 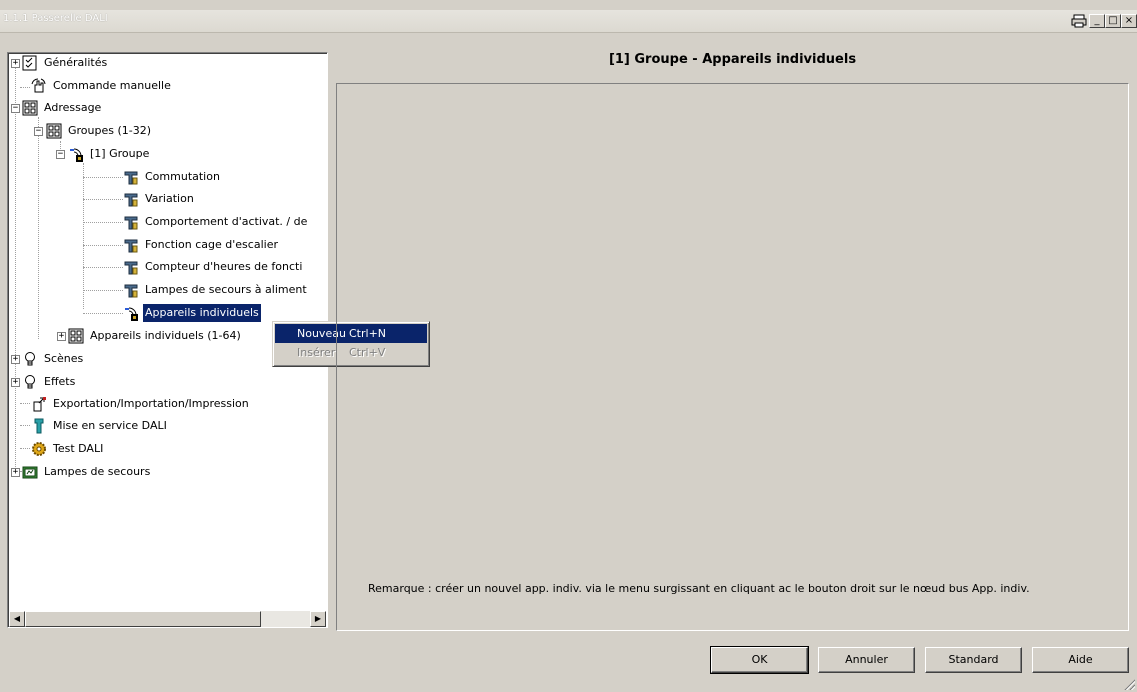 What do you see at coordinates (39, 426) in the screenshot?
I see `wrench-icon` at bounding box center [39, 426].